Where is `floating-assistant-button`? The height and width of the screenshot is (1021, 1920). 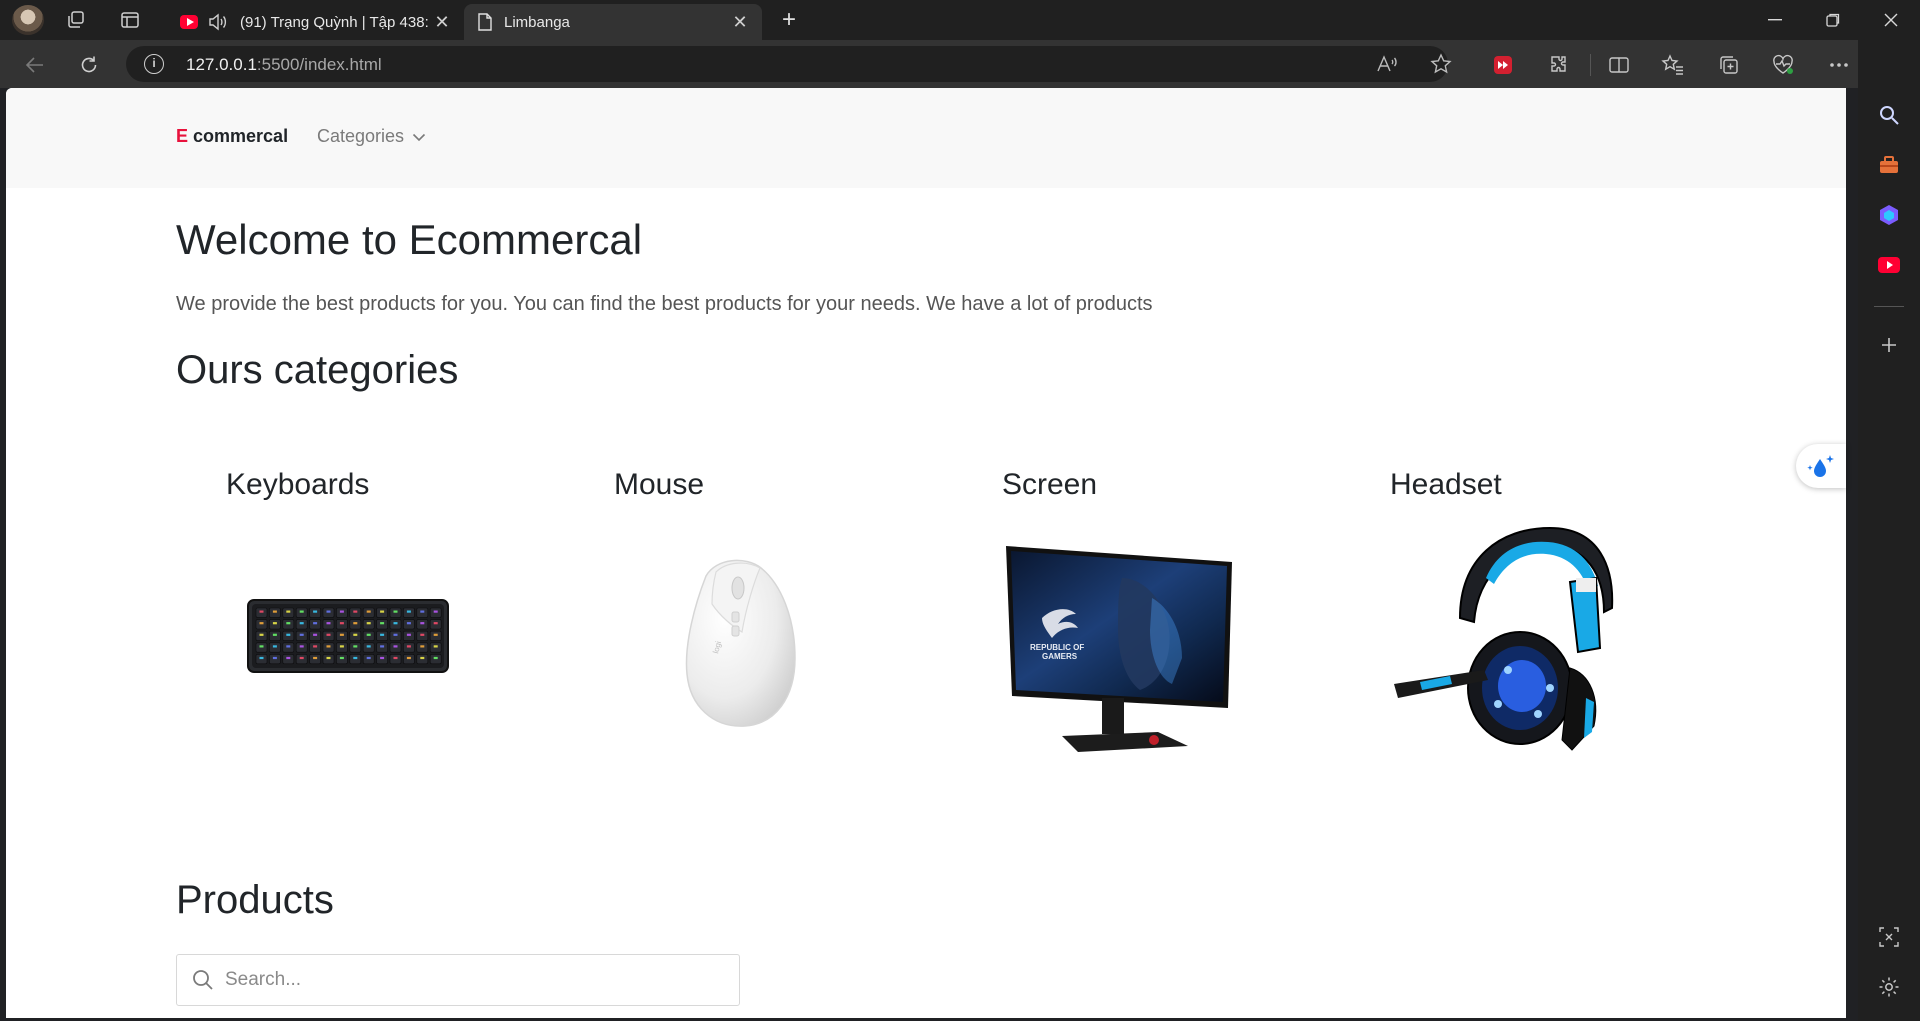 floating-assistant-button is located at coordinates (1821, 466).